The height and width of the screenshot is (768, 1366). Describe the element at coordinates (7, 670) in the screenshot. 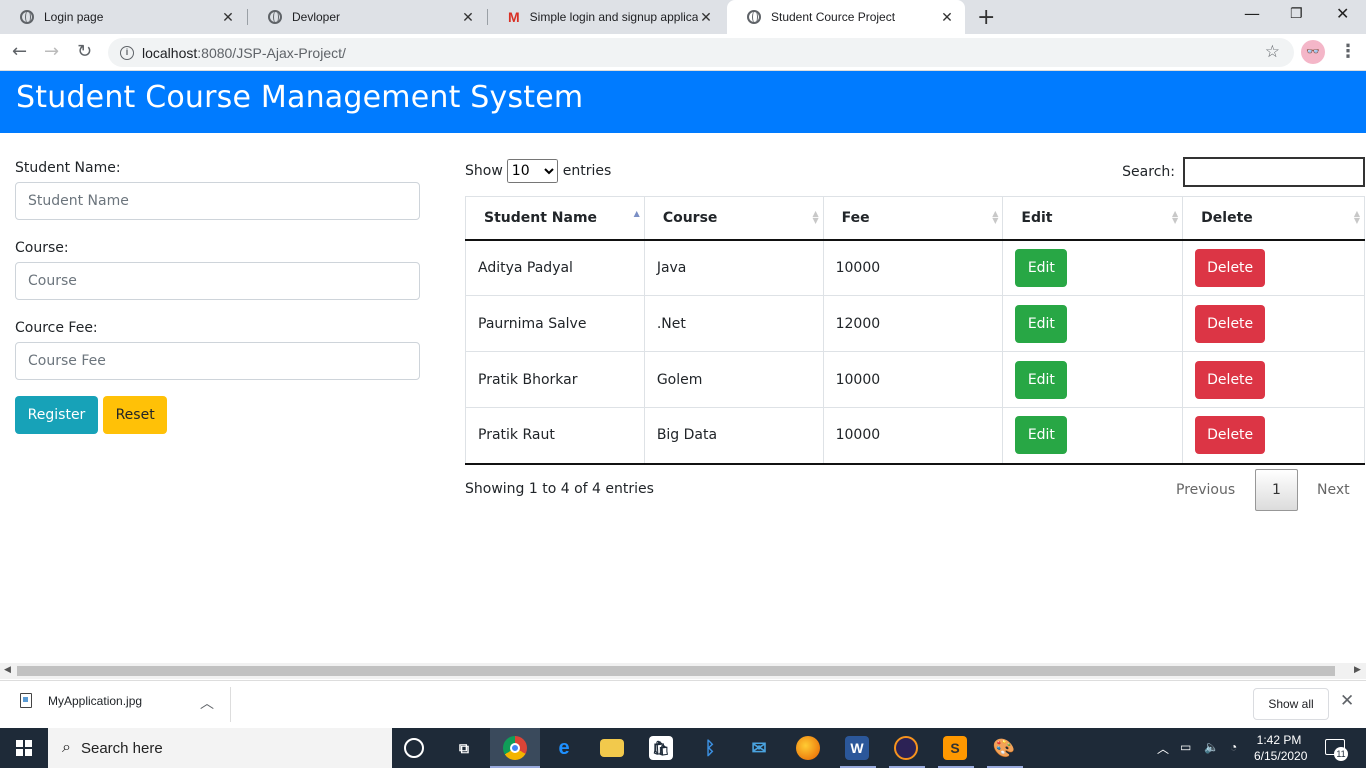

I see `scroll-left-icon: ◀` at that location.